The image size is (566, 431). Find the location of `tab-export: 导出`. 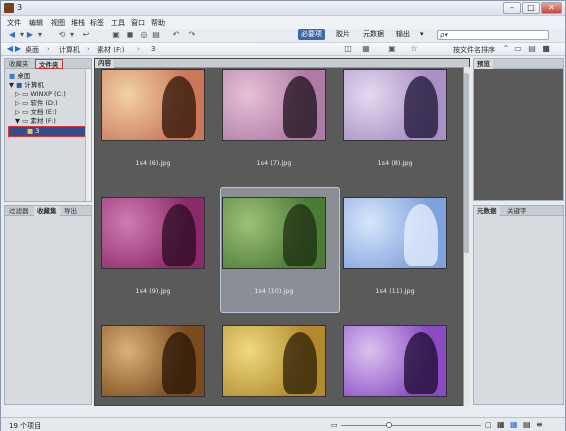

tab-export: 导出 is located at coordinates (70, 211).